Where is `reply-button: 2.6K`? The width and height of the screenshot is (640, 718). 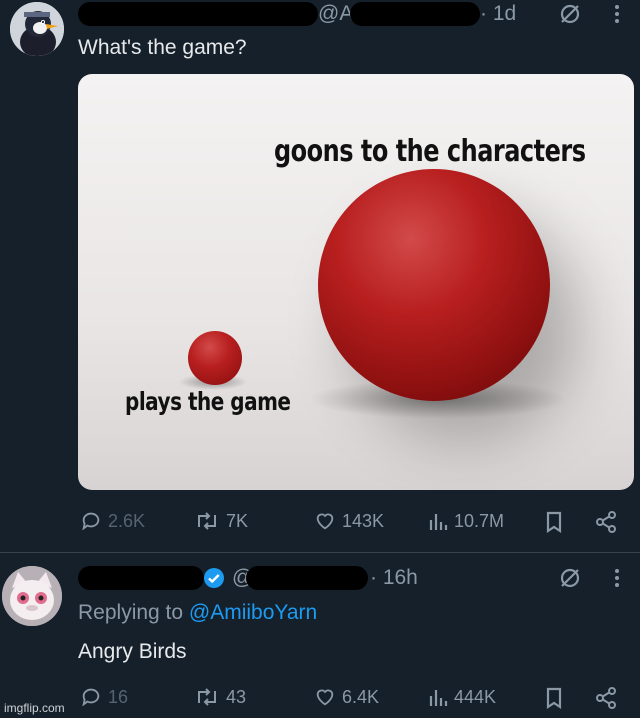 reply-button: 2.6K is located at coordinates (112, 521).